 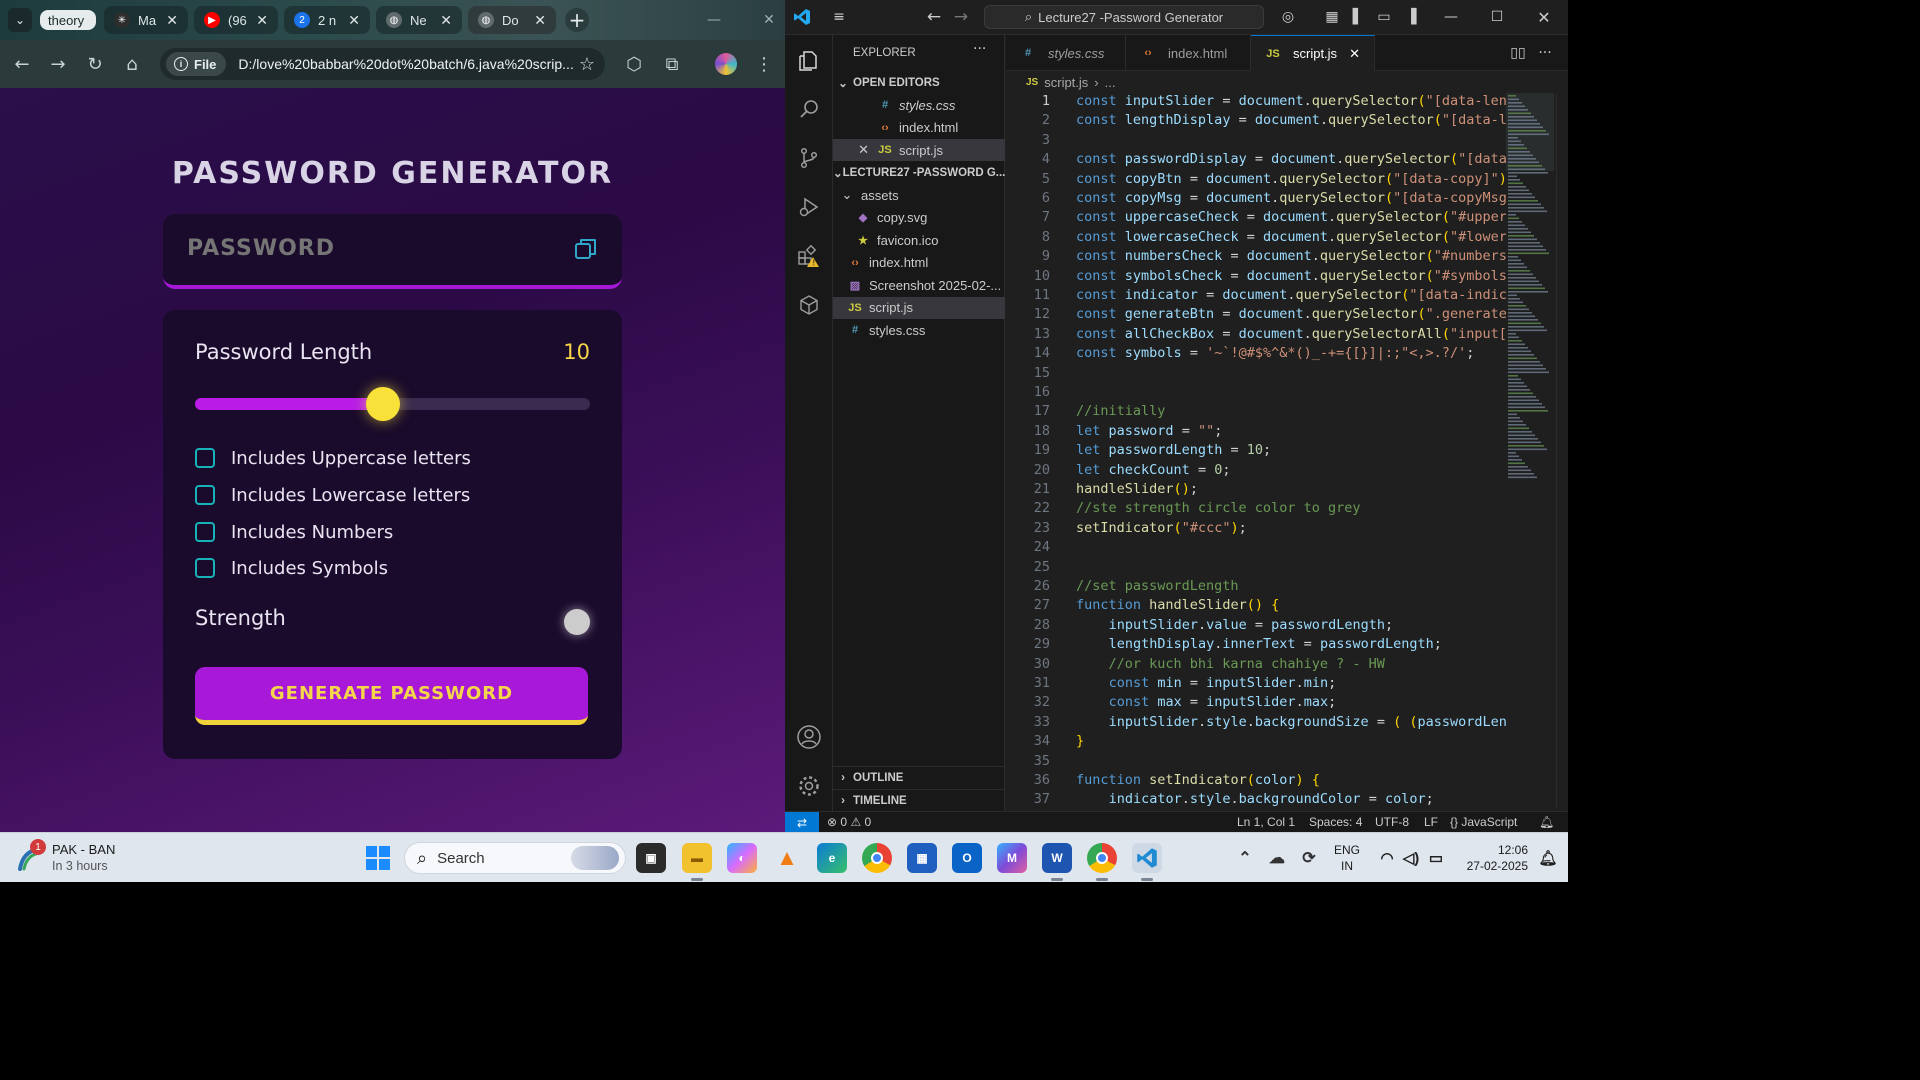 I want to click on cursor-position: Ln 1, Col 1, so click(x=1266, y=822).